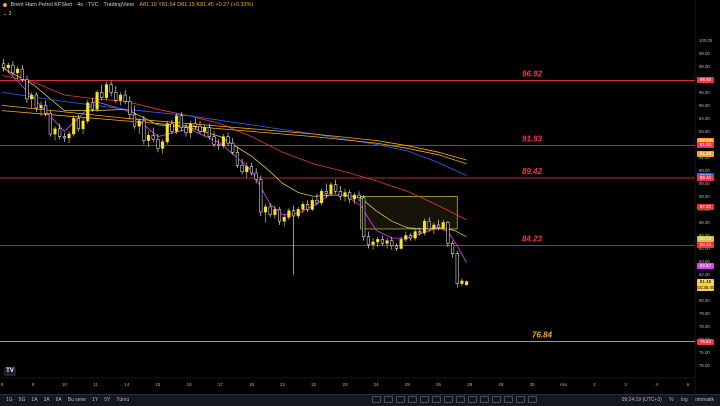 The image size is (720, 406). I want to click on x-tick-label: 22, so click(314, 384).